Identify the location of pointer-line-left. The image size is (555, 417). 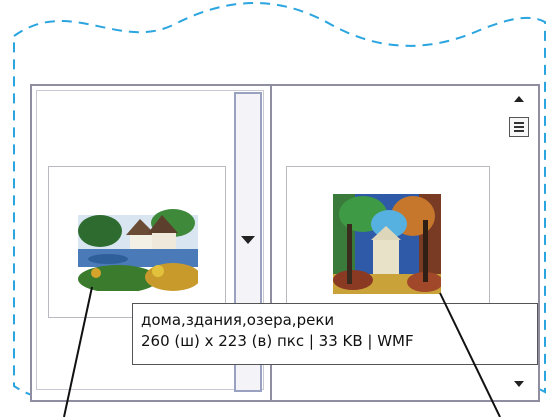
(78, 351).